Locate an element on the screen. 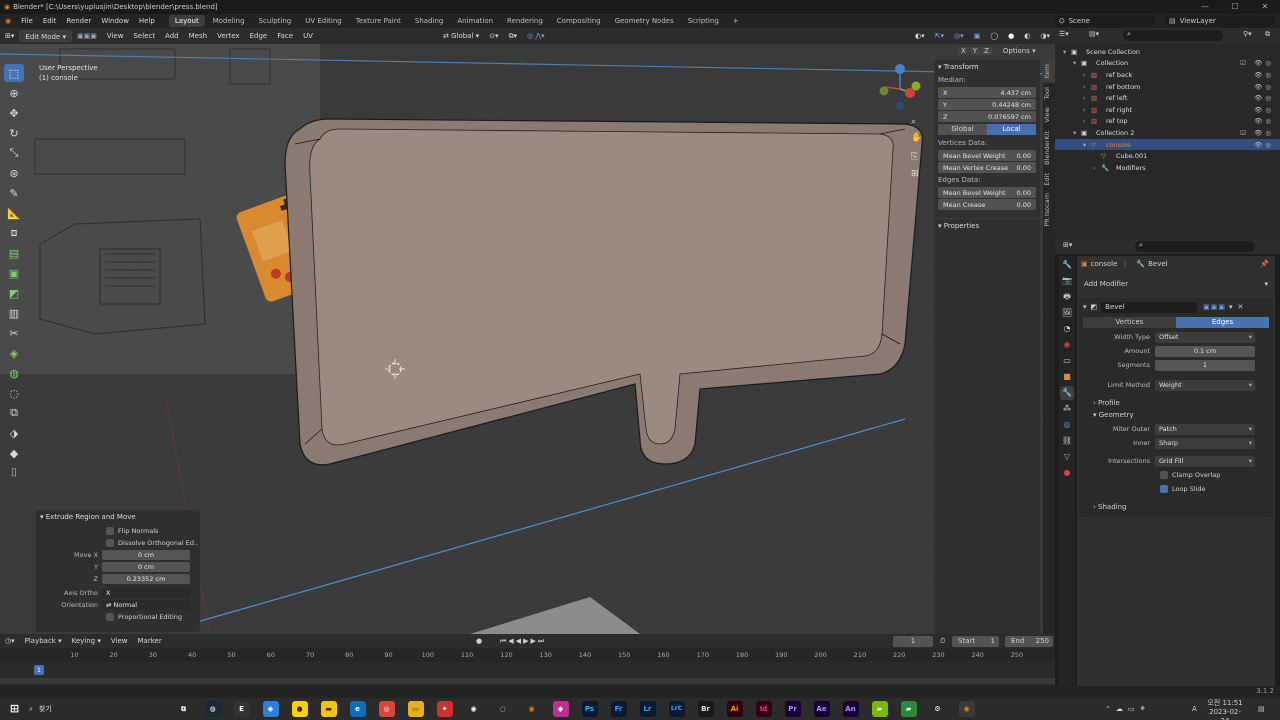 Image resolution: width=1280 pixels, height=720 pixels. system-tray-icons: ⌃☁▭⚘ is located at coordinates (1128, 709).